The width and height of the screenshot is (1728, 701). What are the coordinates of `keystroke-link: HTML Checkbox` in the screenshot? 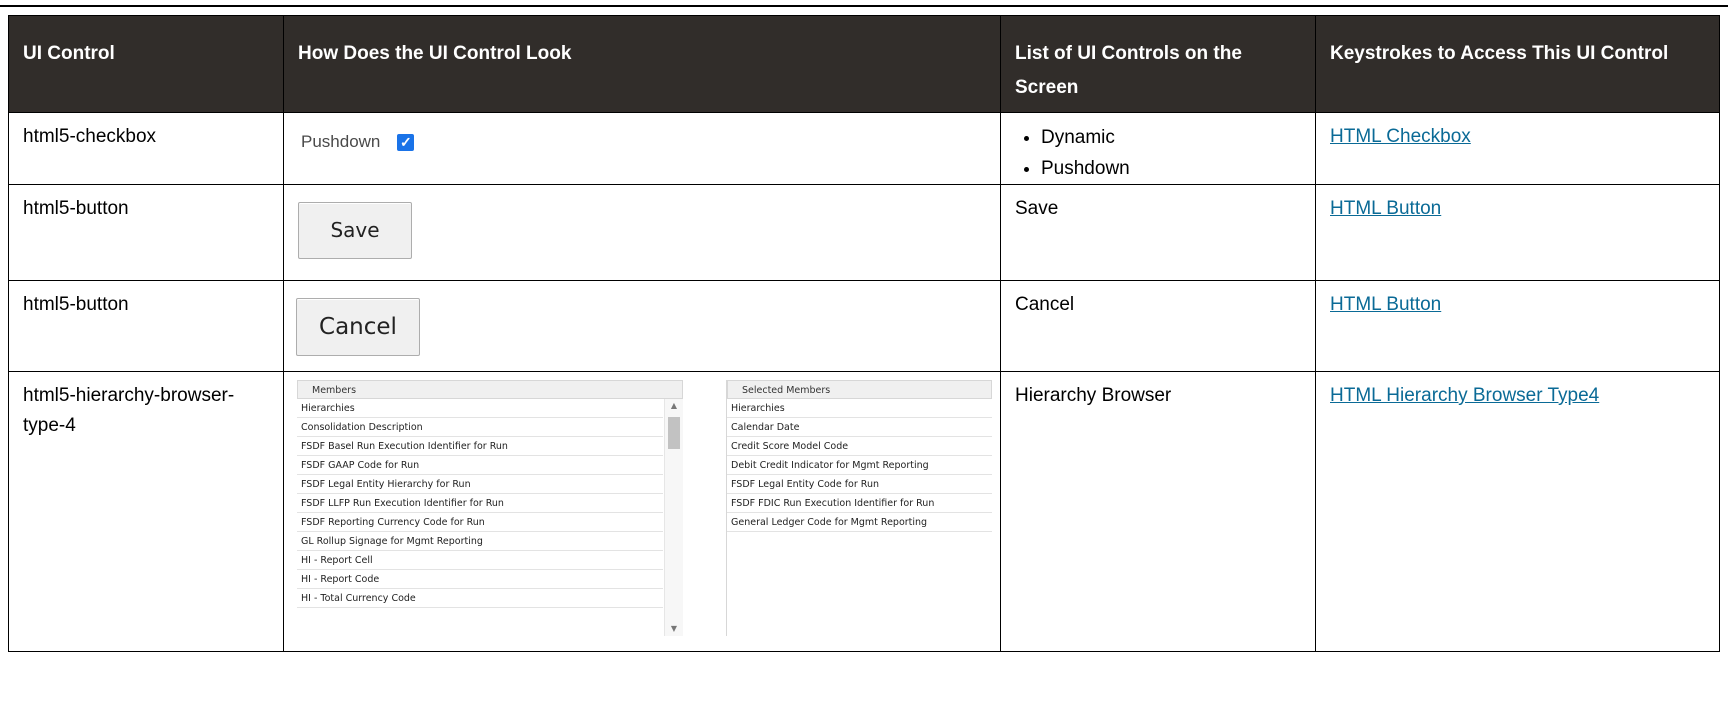 It's located at (1400, 136).